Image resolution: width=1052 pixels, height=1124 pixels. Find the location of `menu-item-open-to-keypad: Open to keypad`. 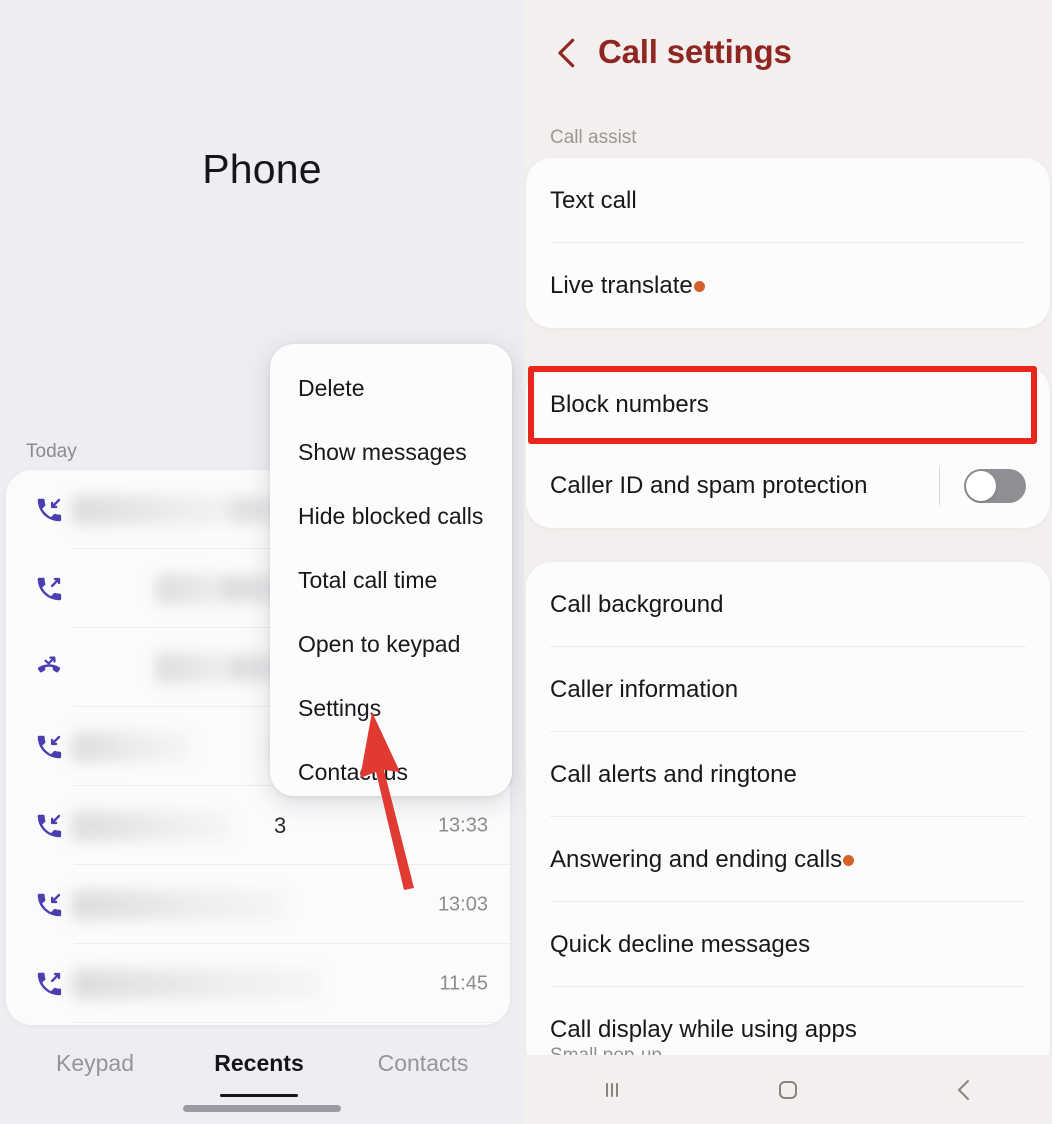

menu-item-open-to-keypad: Open to keypad is located at coordinates (405, 644).